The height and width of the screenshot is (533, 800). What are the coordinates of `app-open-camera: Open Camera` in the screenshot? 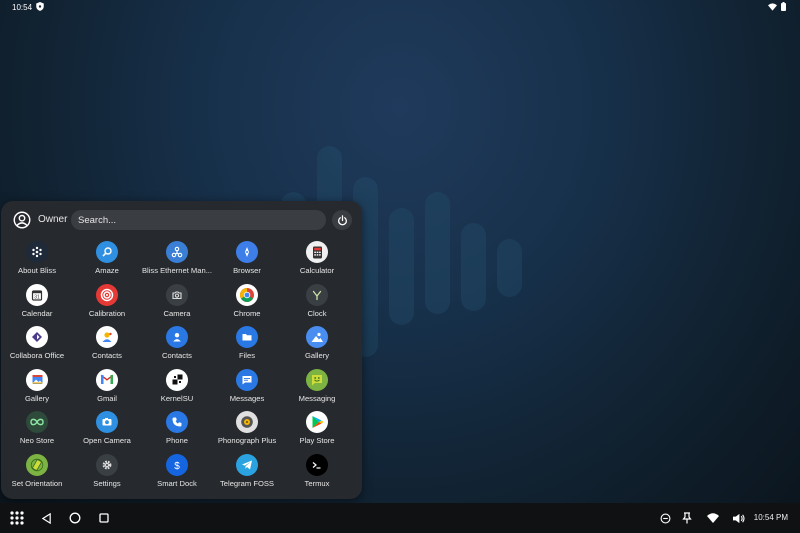 It's located at (107, 430).